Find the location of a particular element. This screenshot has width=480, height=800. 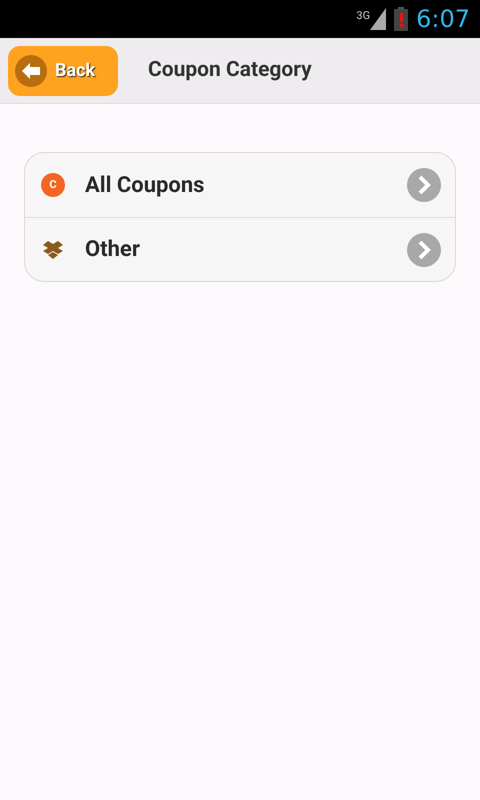

page-title: Coupon Category is located at coordinates (230, 70).